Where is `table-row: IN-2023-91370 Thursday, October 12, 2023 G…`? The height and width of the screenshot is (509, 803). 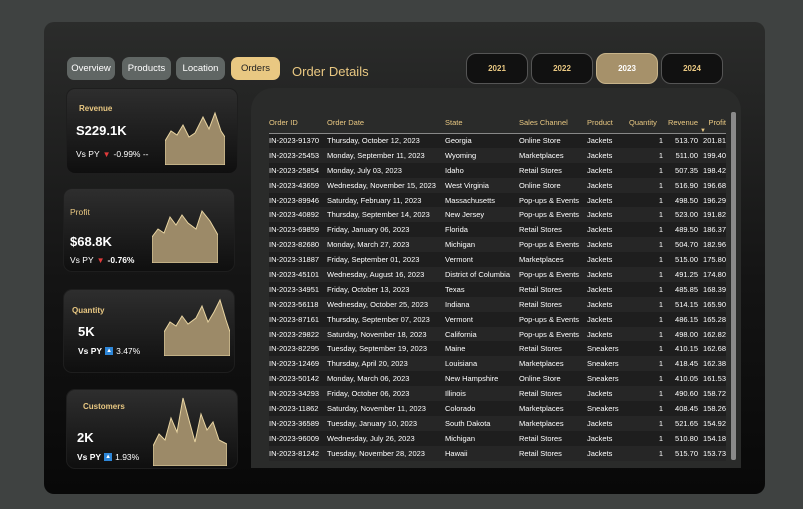
table-row: IN-2023-91370 Thursday, October 12, 2023 G… is located at coordinates (497, 140).